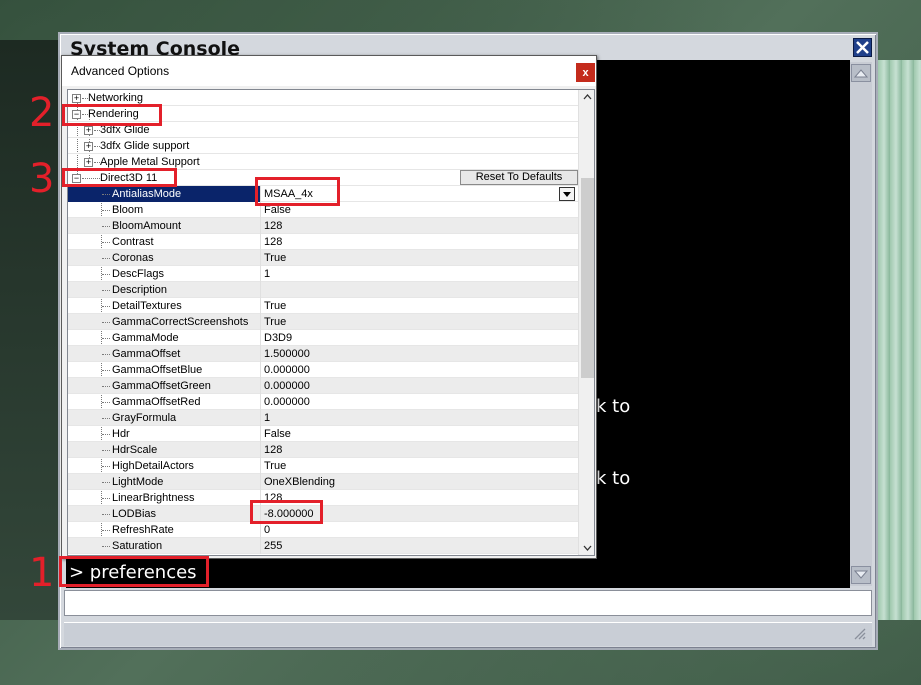 The width and height of the screenshot is (921, 685). What do you see at coordinates (323, 498) in the screenshot?
I see `property-row: LinearBrightness 128` at bounding box center [323, 498].